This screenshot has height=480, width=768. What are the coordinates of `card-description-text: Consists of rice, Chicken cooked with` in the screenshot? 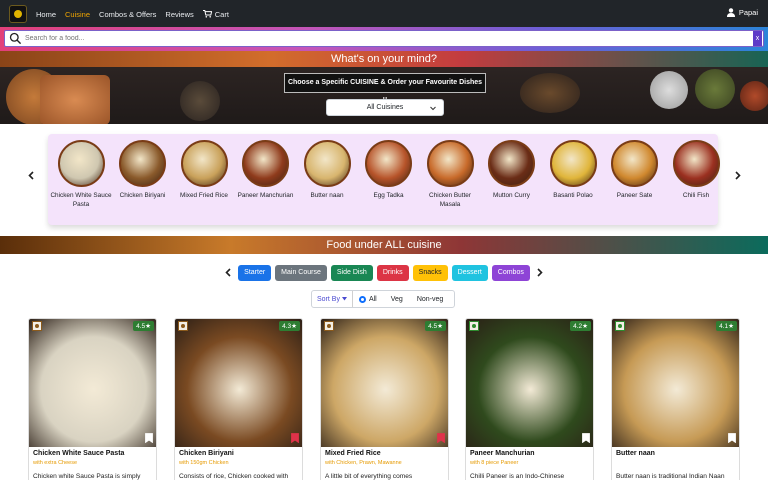 It's located at (234, 476).